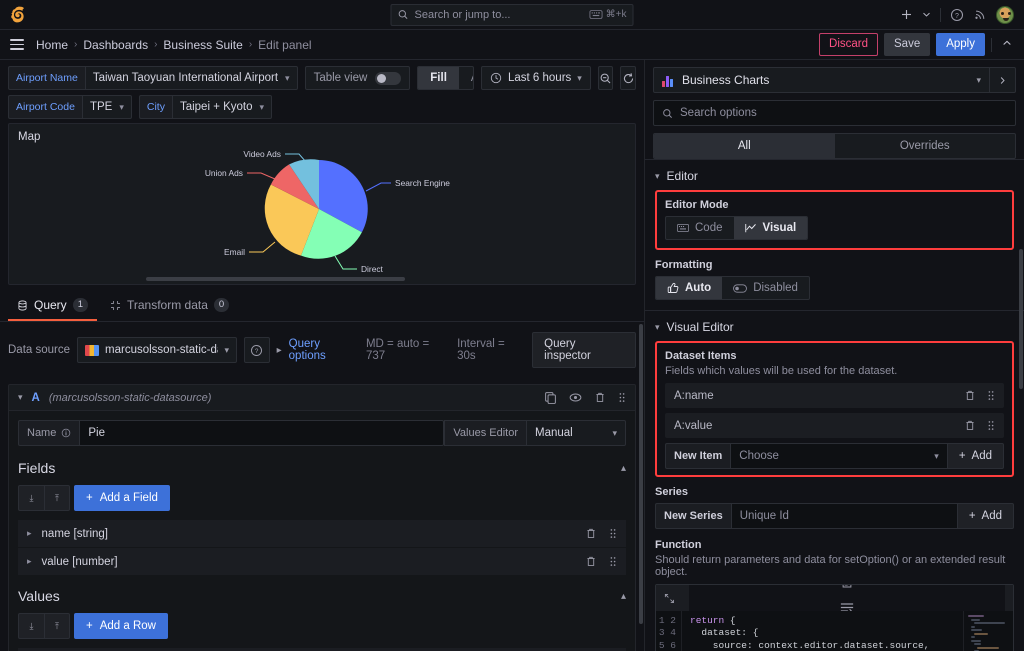  Describe the element at coordinates (926, 14) in the screenshot. I see `chevron-down-icon` at that location.